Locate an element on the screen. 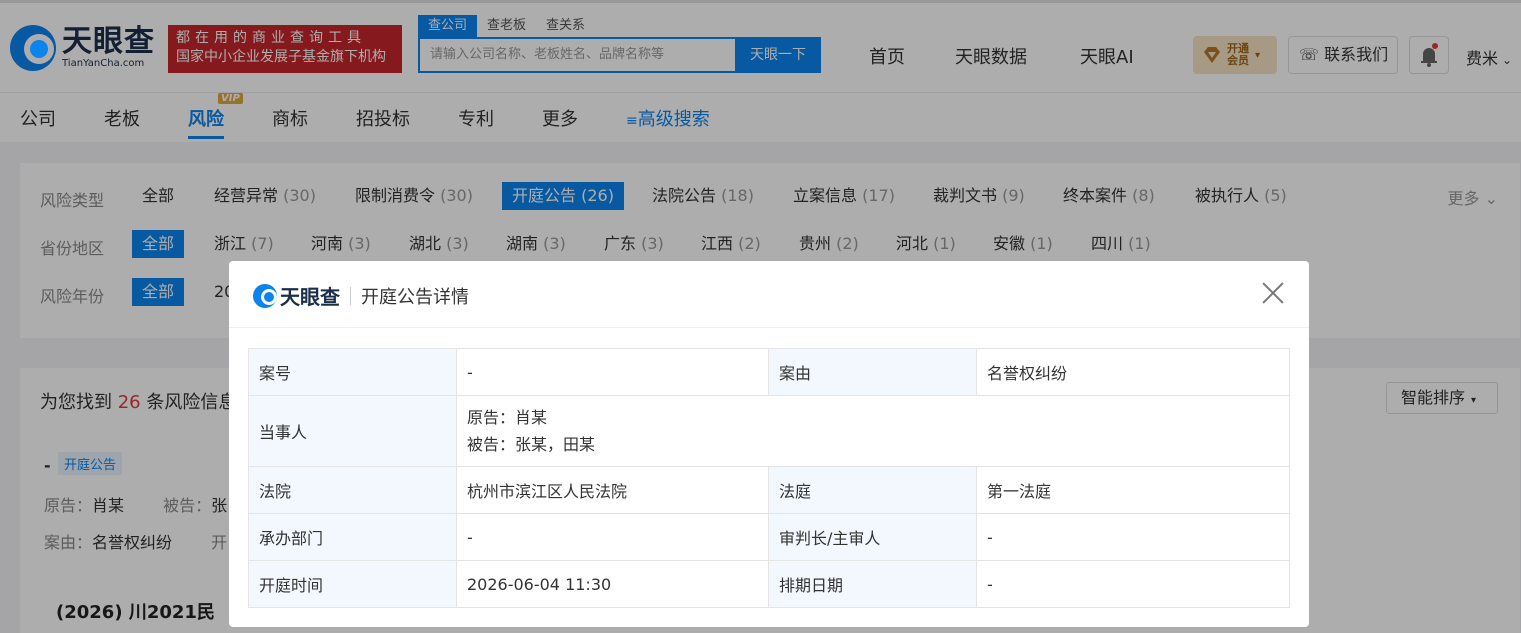  court-value: 杭州市滨江区人民法院 is located at coordinates (612, 490).